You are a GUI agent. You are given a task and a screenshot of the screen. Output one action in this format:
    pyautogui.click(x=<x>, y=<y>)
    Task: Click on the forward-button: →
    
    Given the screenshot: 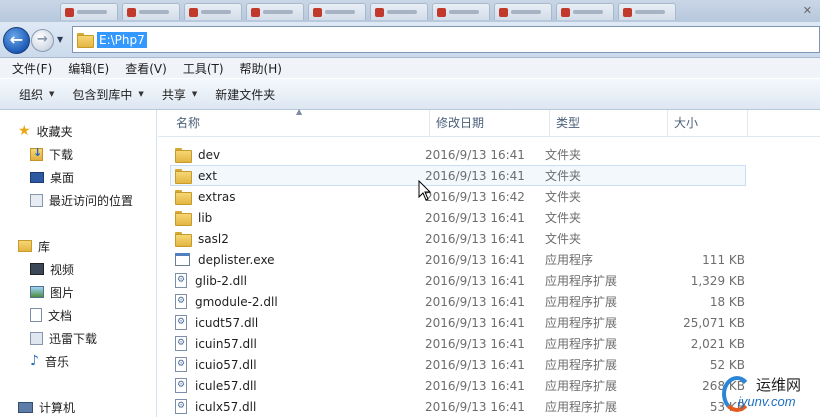 What is the action you would take?
    pyautogui.click(x=42, y=40)
    